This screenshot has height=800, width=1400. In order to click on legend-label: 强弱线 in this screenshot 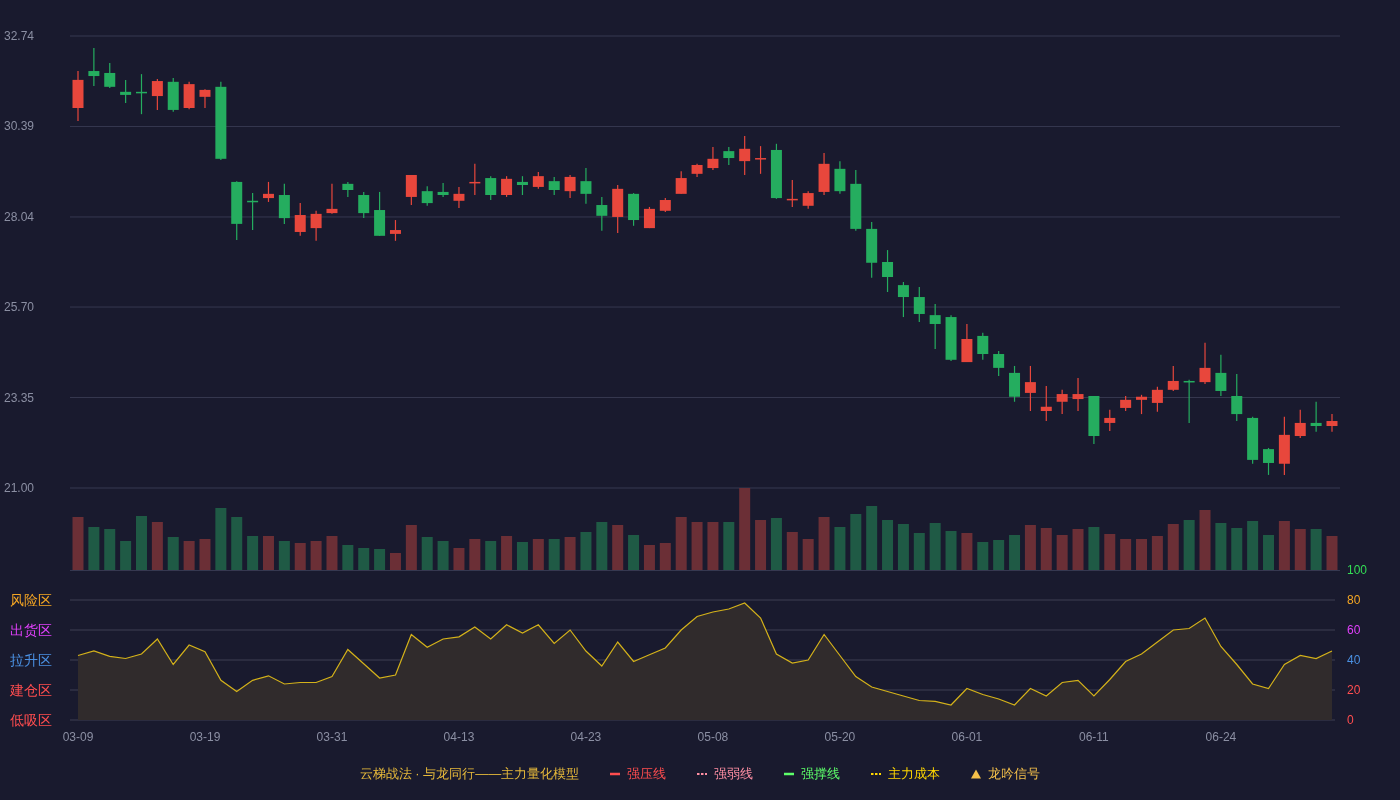, I will do `click(734, 774)`.